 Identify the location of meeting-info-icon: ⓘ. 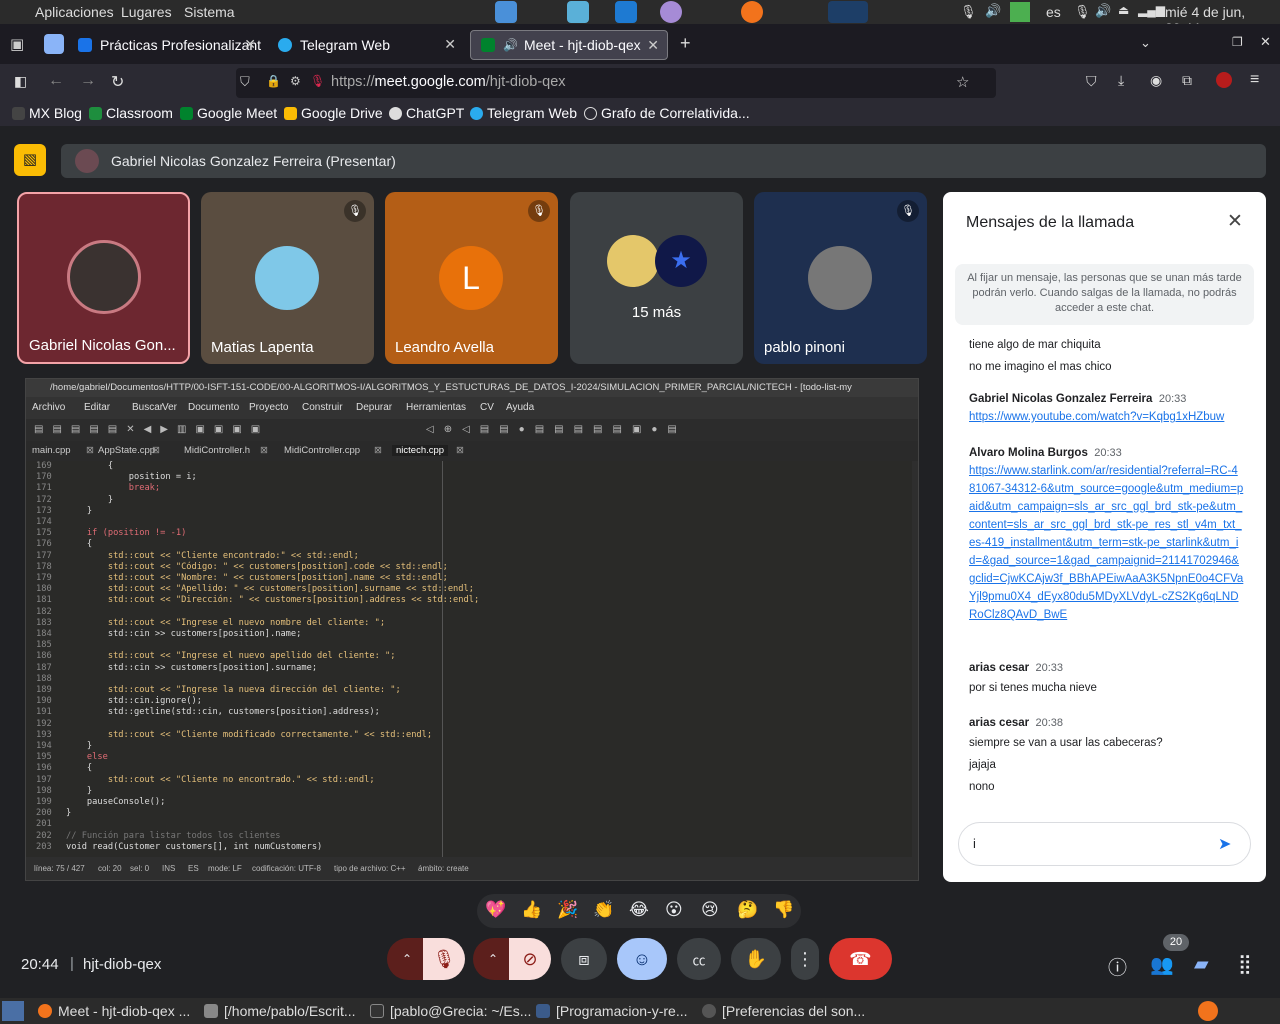
(1117, 966).